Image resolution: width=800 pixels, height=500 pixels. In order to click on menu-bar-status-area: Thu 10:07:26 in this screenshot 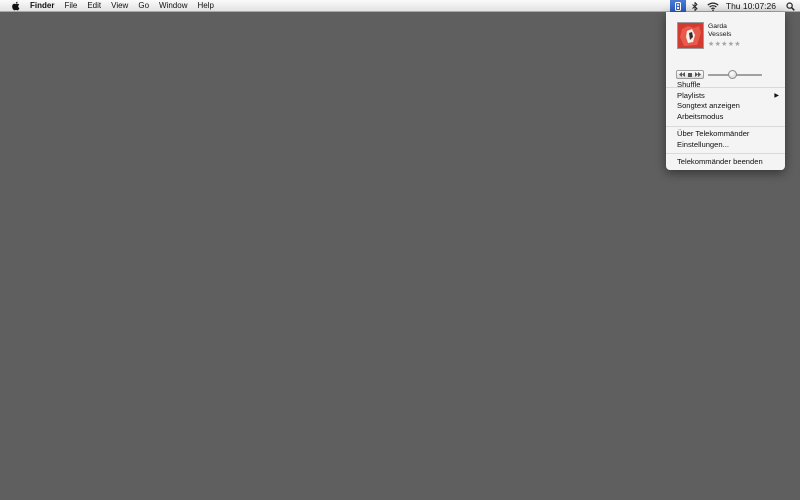, I will do `click(734, 6)`.